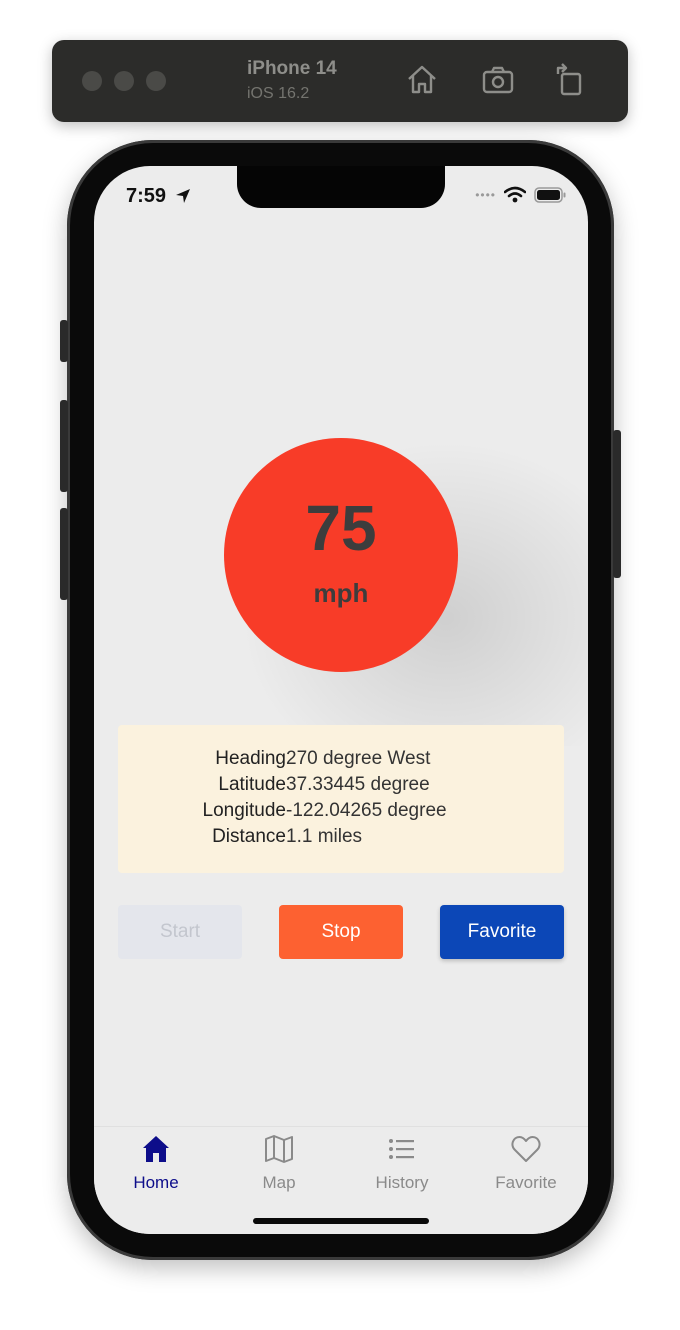  I want to click on info-row-longitude: Longitude -122.04265 degree, so click(341, 813).